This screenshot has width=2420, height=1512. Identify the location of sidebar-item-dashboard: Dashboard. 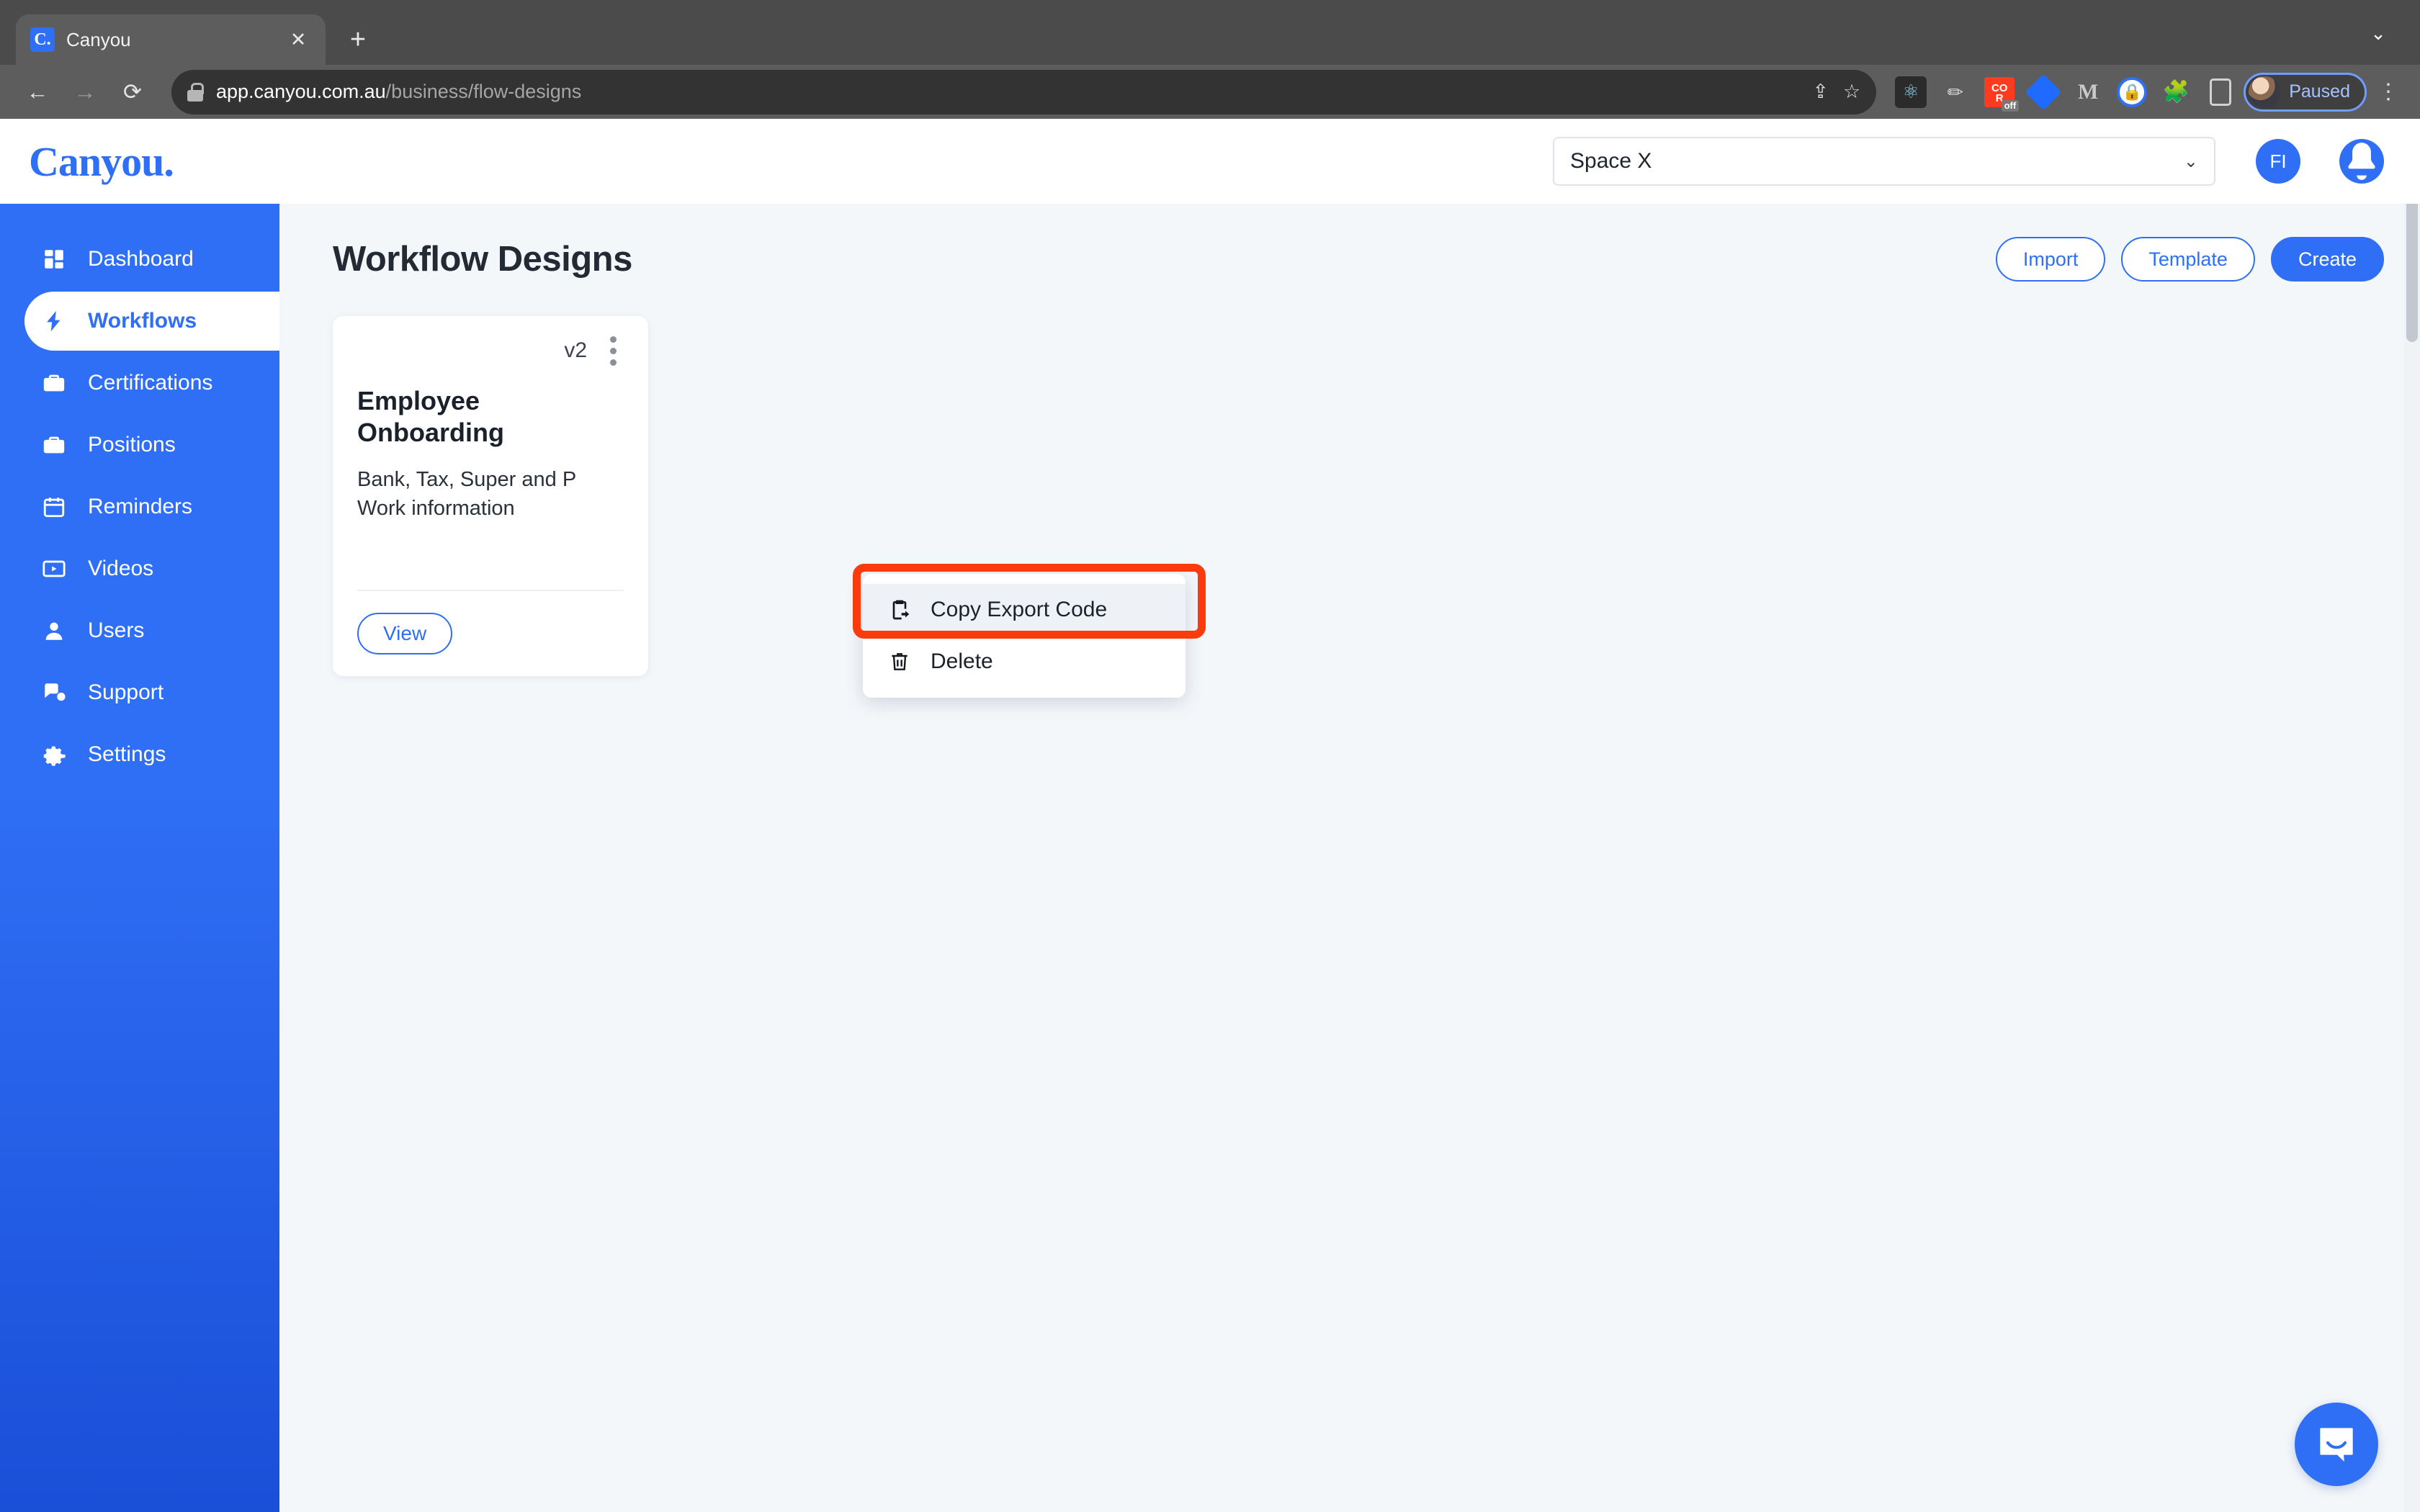
(139, 259).